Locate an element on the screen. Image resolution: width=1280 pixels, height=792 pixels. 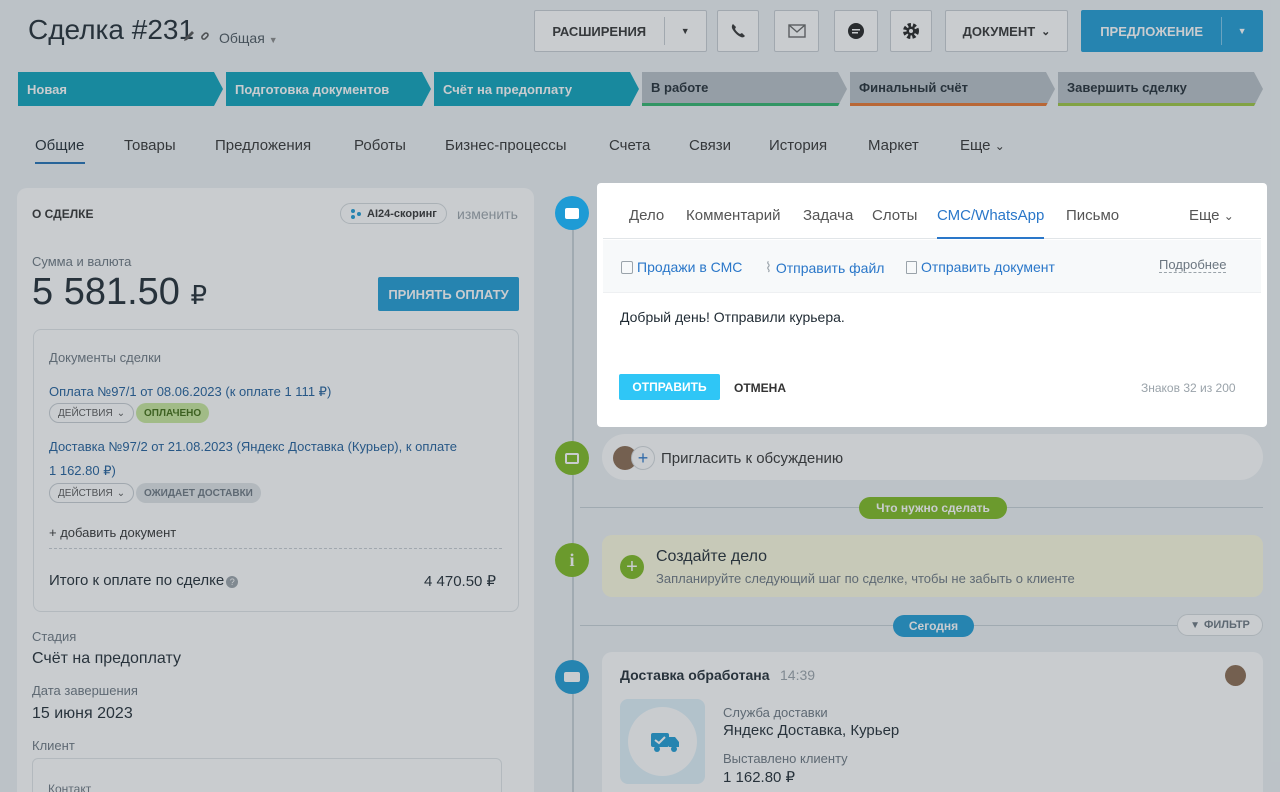
add-document-link: + добавить документ is located at coordinates (112, 532).